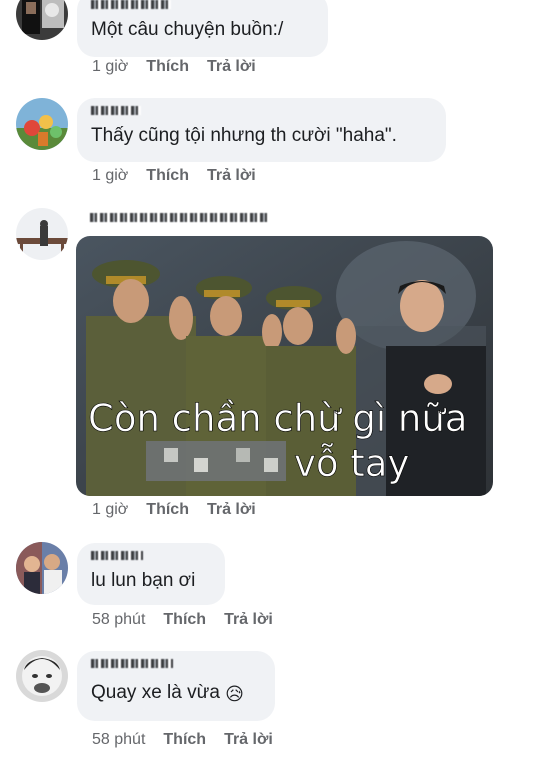  What do you see at coordinates (351, 463) in the screenshot?
I see `meme-caption-line2: vỗ tay` at bounding box center [351, 463].